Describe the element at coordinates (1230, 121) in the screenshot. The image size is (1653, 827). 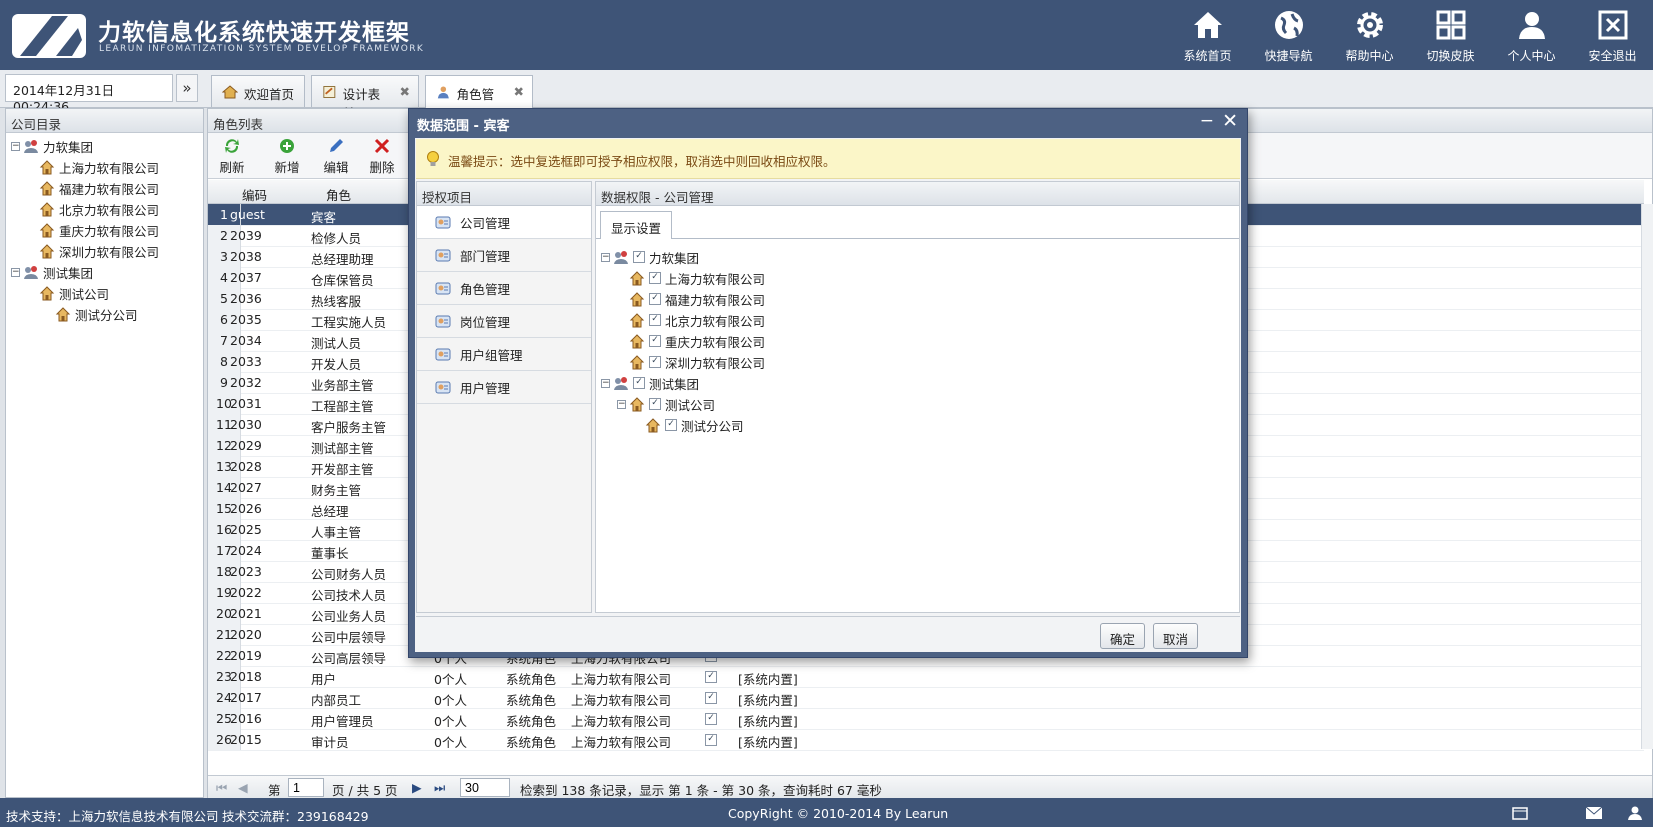
I see `close-icon: ✕` at that location.